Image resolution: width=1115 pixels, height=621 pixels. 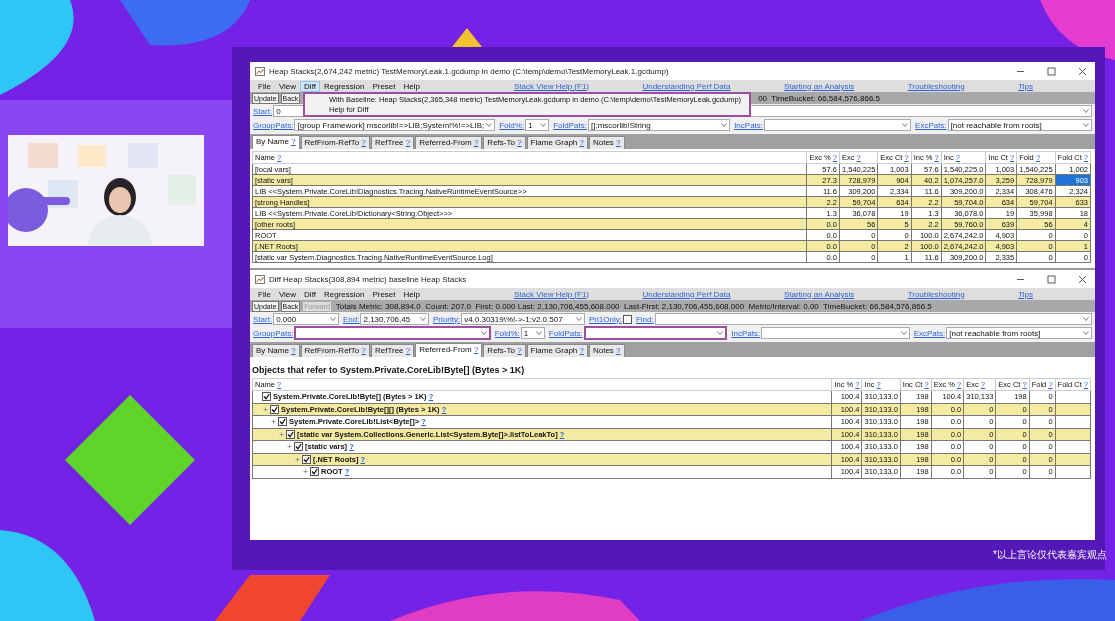 What do you see at coordinates (819, 98) in the screenshot?
I see `status-text: 00 TimeBucket: 66,584,576,866.5` at bounding box center [819, 98].